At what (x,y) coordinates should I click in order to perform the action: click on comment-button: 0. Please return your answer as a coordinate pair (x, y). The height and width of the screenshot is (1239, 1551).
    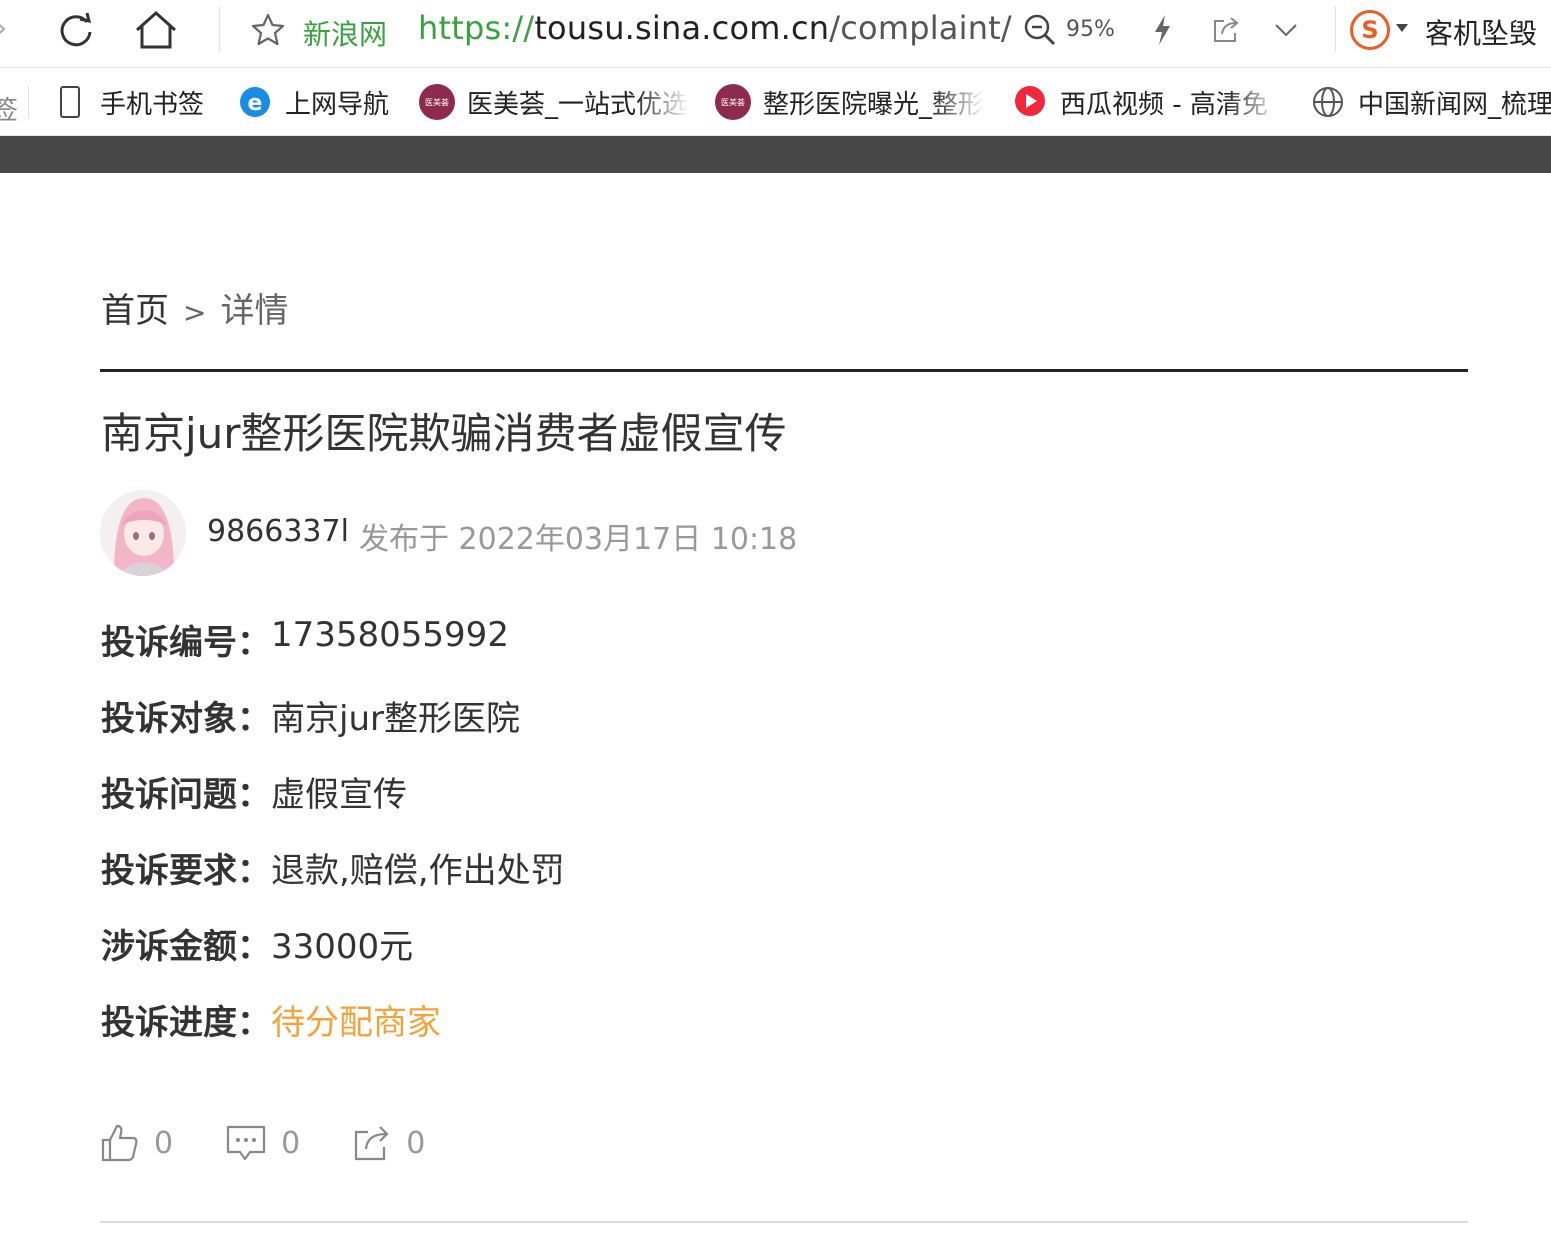
    Looking at the image, I should click on (262, 1143).